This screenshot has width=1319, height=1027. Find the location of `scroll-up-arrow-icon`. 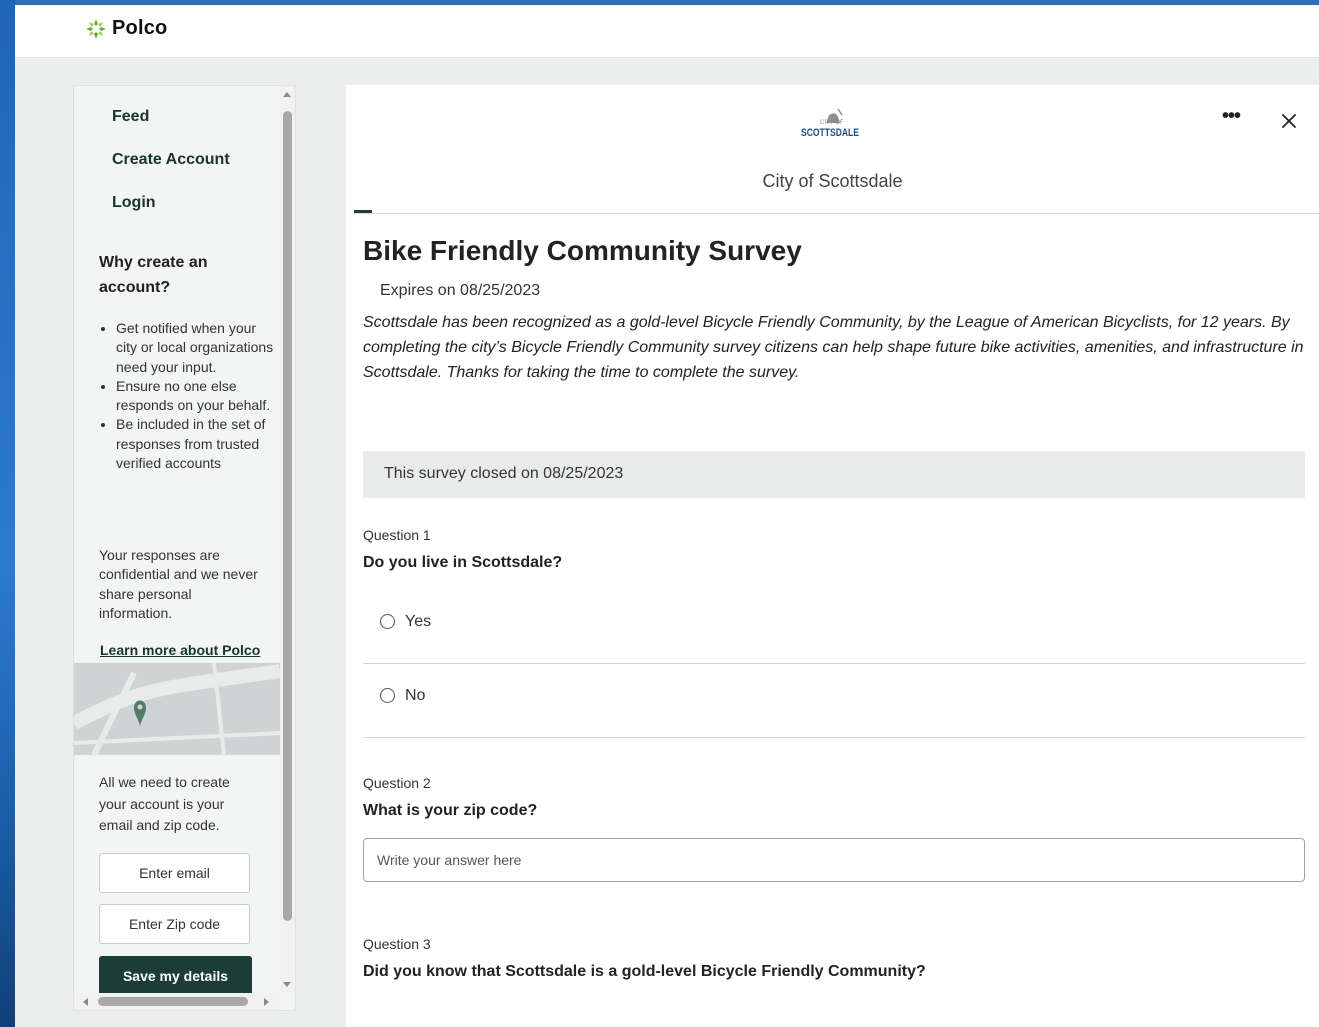

scroll-up-arrow-icon is located at coordinates (287, 94).